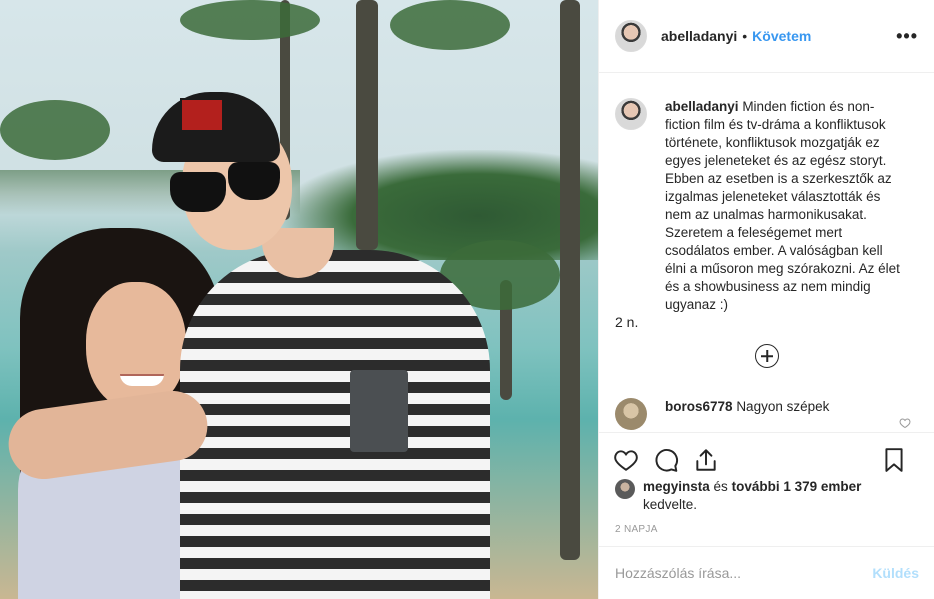  I want to click on likes-suffix: kedvelte., so click(670, 504).